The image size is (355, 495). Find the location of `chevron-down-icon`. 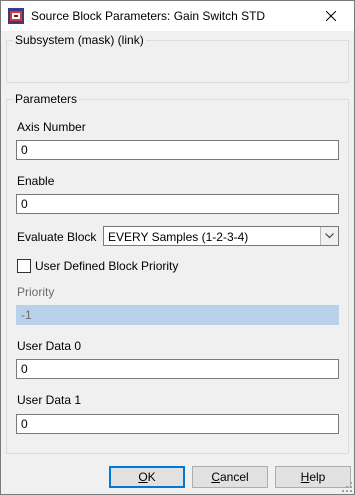

chevron-down-icon is located at coordinates (329, 236).